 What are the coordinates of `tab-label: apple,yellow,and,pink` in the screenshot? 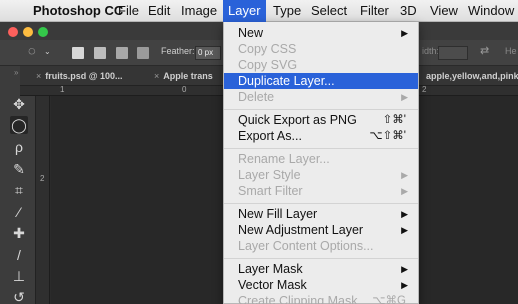 It's located at (472, 76).